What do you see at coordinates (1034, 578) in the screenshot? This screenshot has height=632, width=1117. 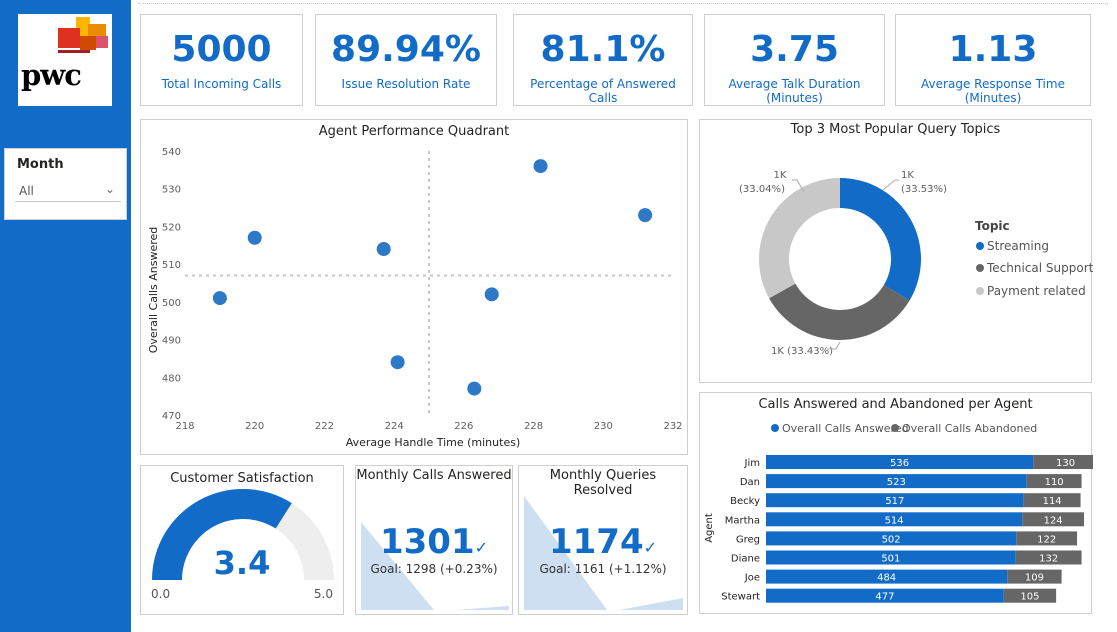 I see `data-label: 109` at bounding box center [1034, 578].